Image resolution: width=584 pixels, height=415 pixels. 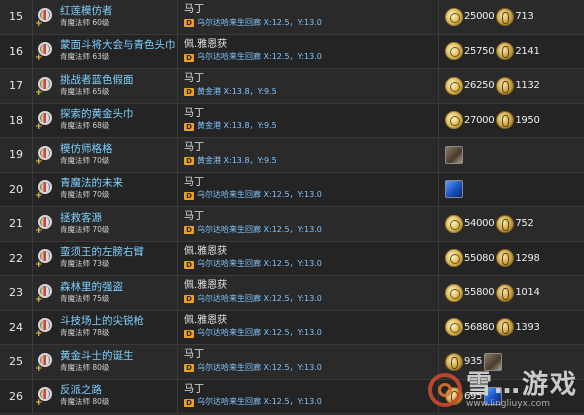 What do you see at coordinates (473, 362) in the screenshot?
I see `gil-value: 935` at bounding box center [473, 362].